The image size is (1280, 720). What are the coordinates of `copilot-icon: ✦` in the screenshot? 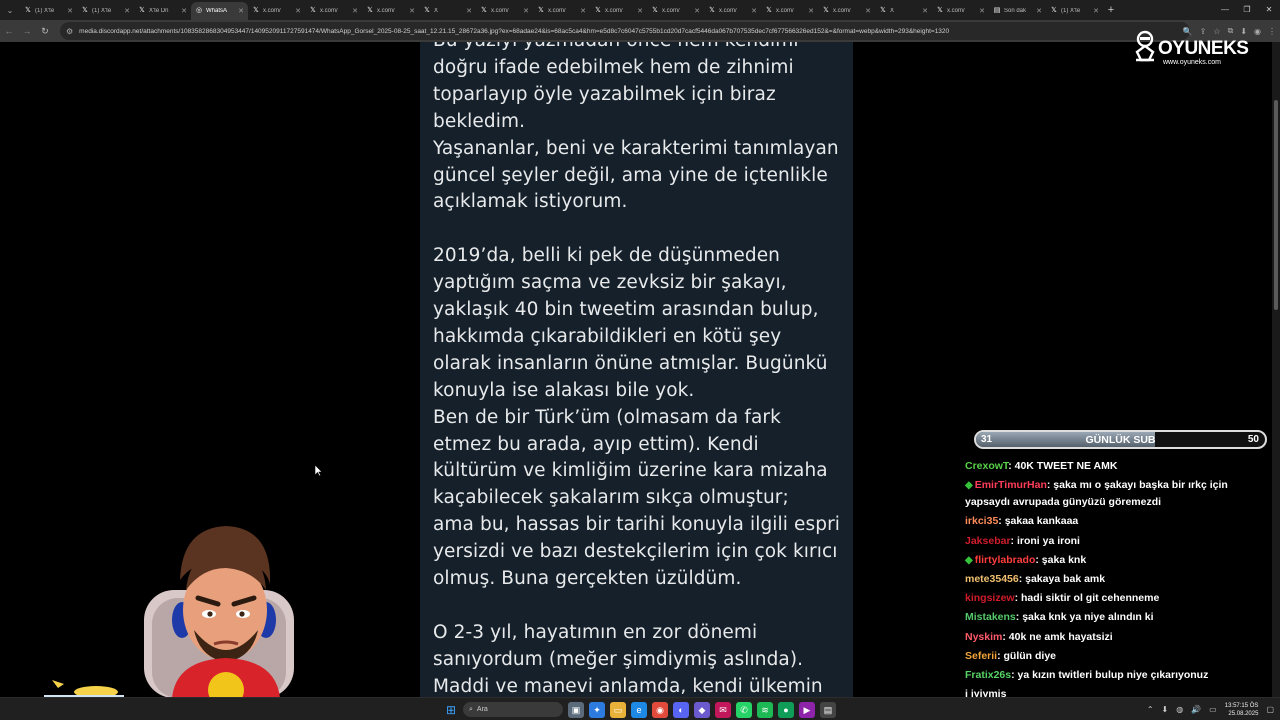 It's located at (597, 709).